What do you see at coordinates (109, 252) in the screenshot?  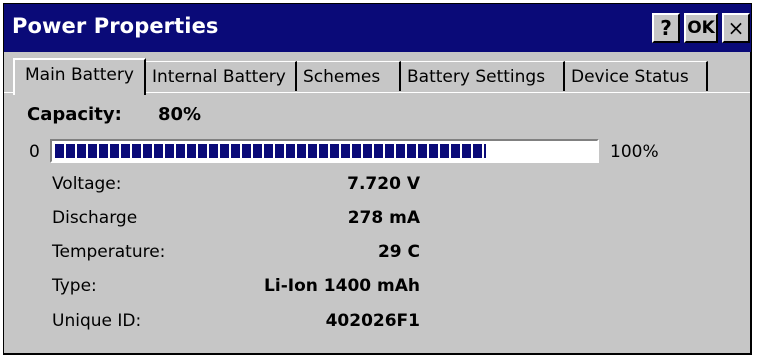 I see `temperature-label: Temperature:` at bounding box center [109, 252].